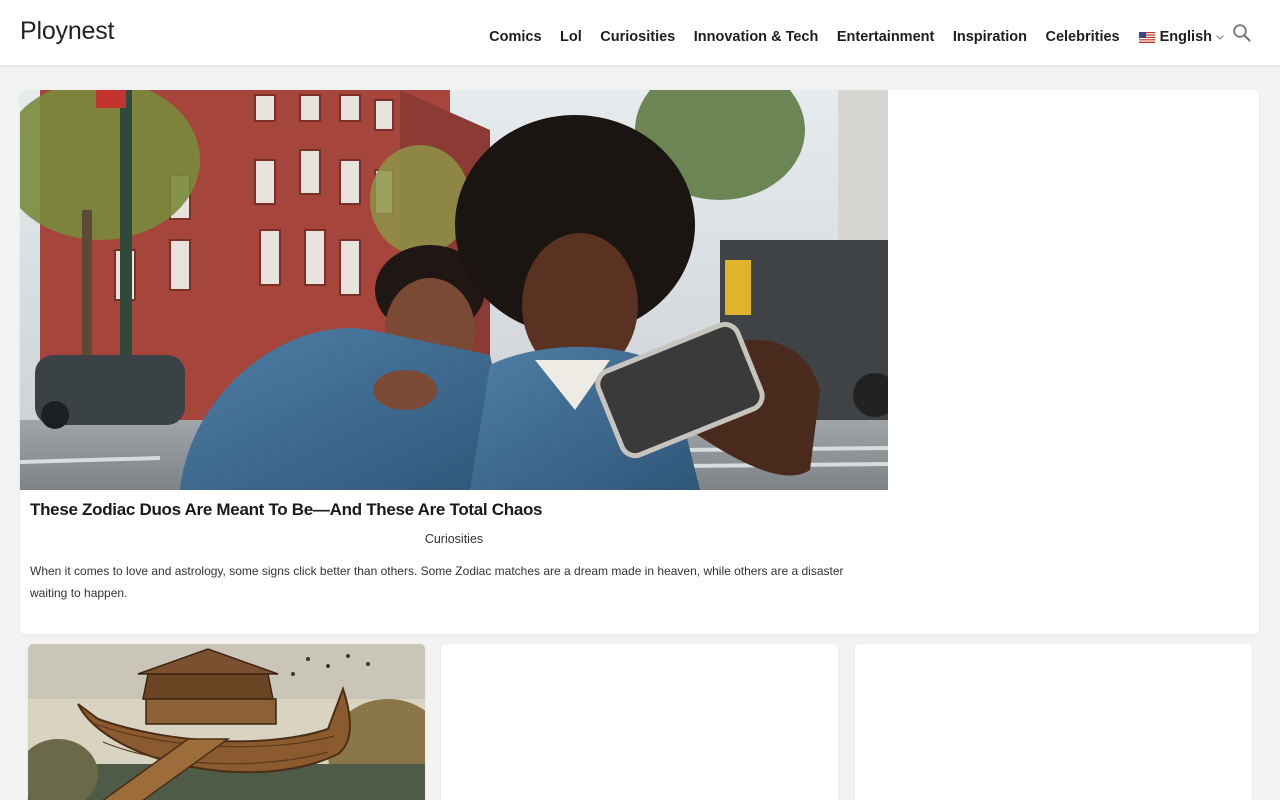  I want to click on nav-item-celebrities: Celebrities, so click(1082, 37).